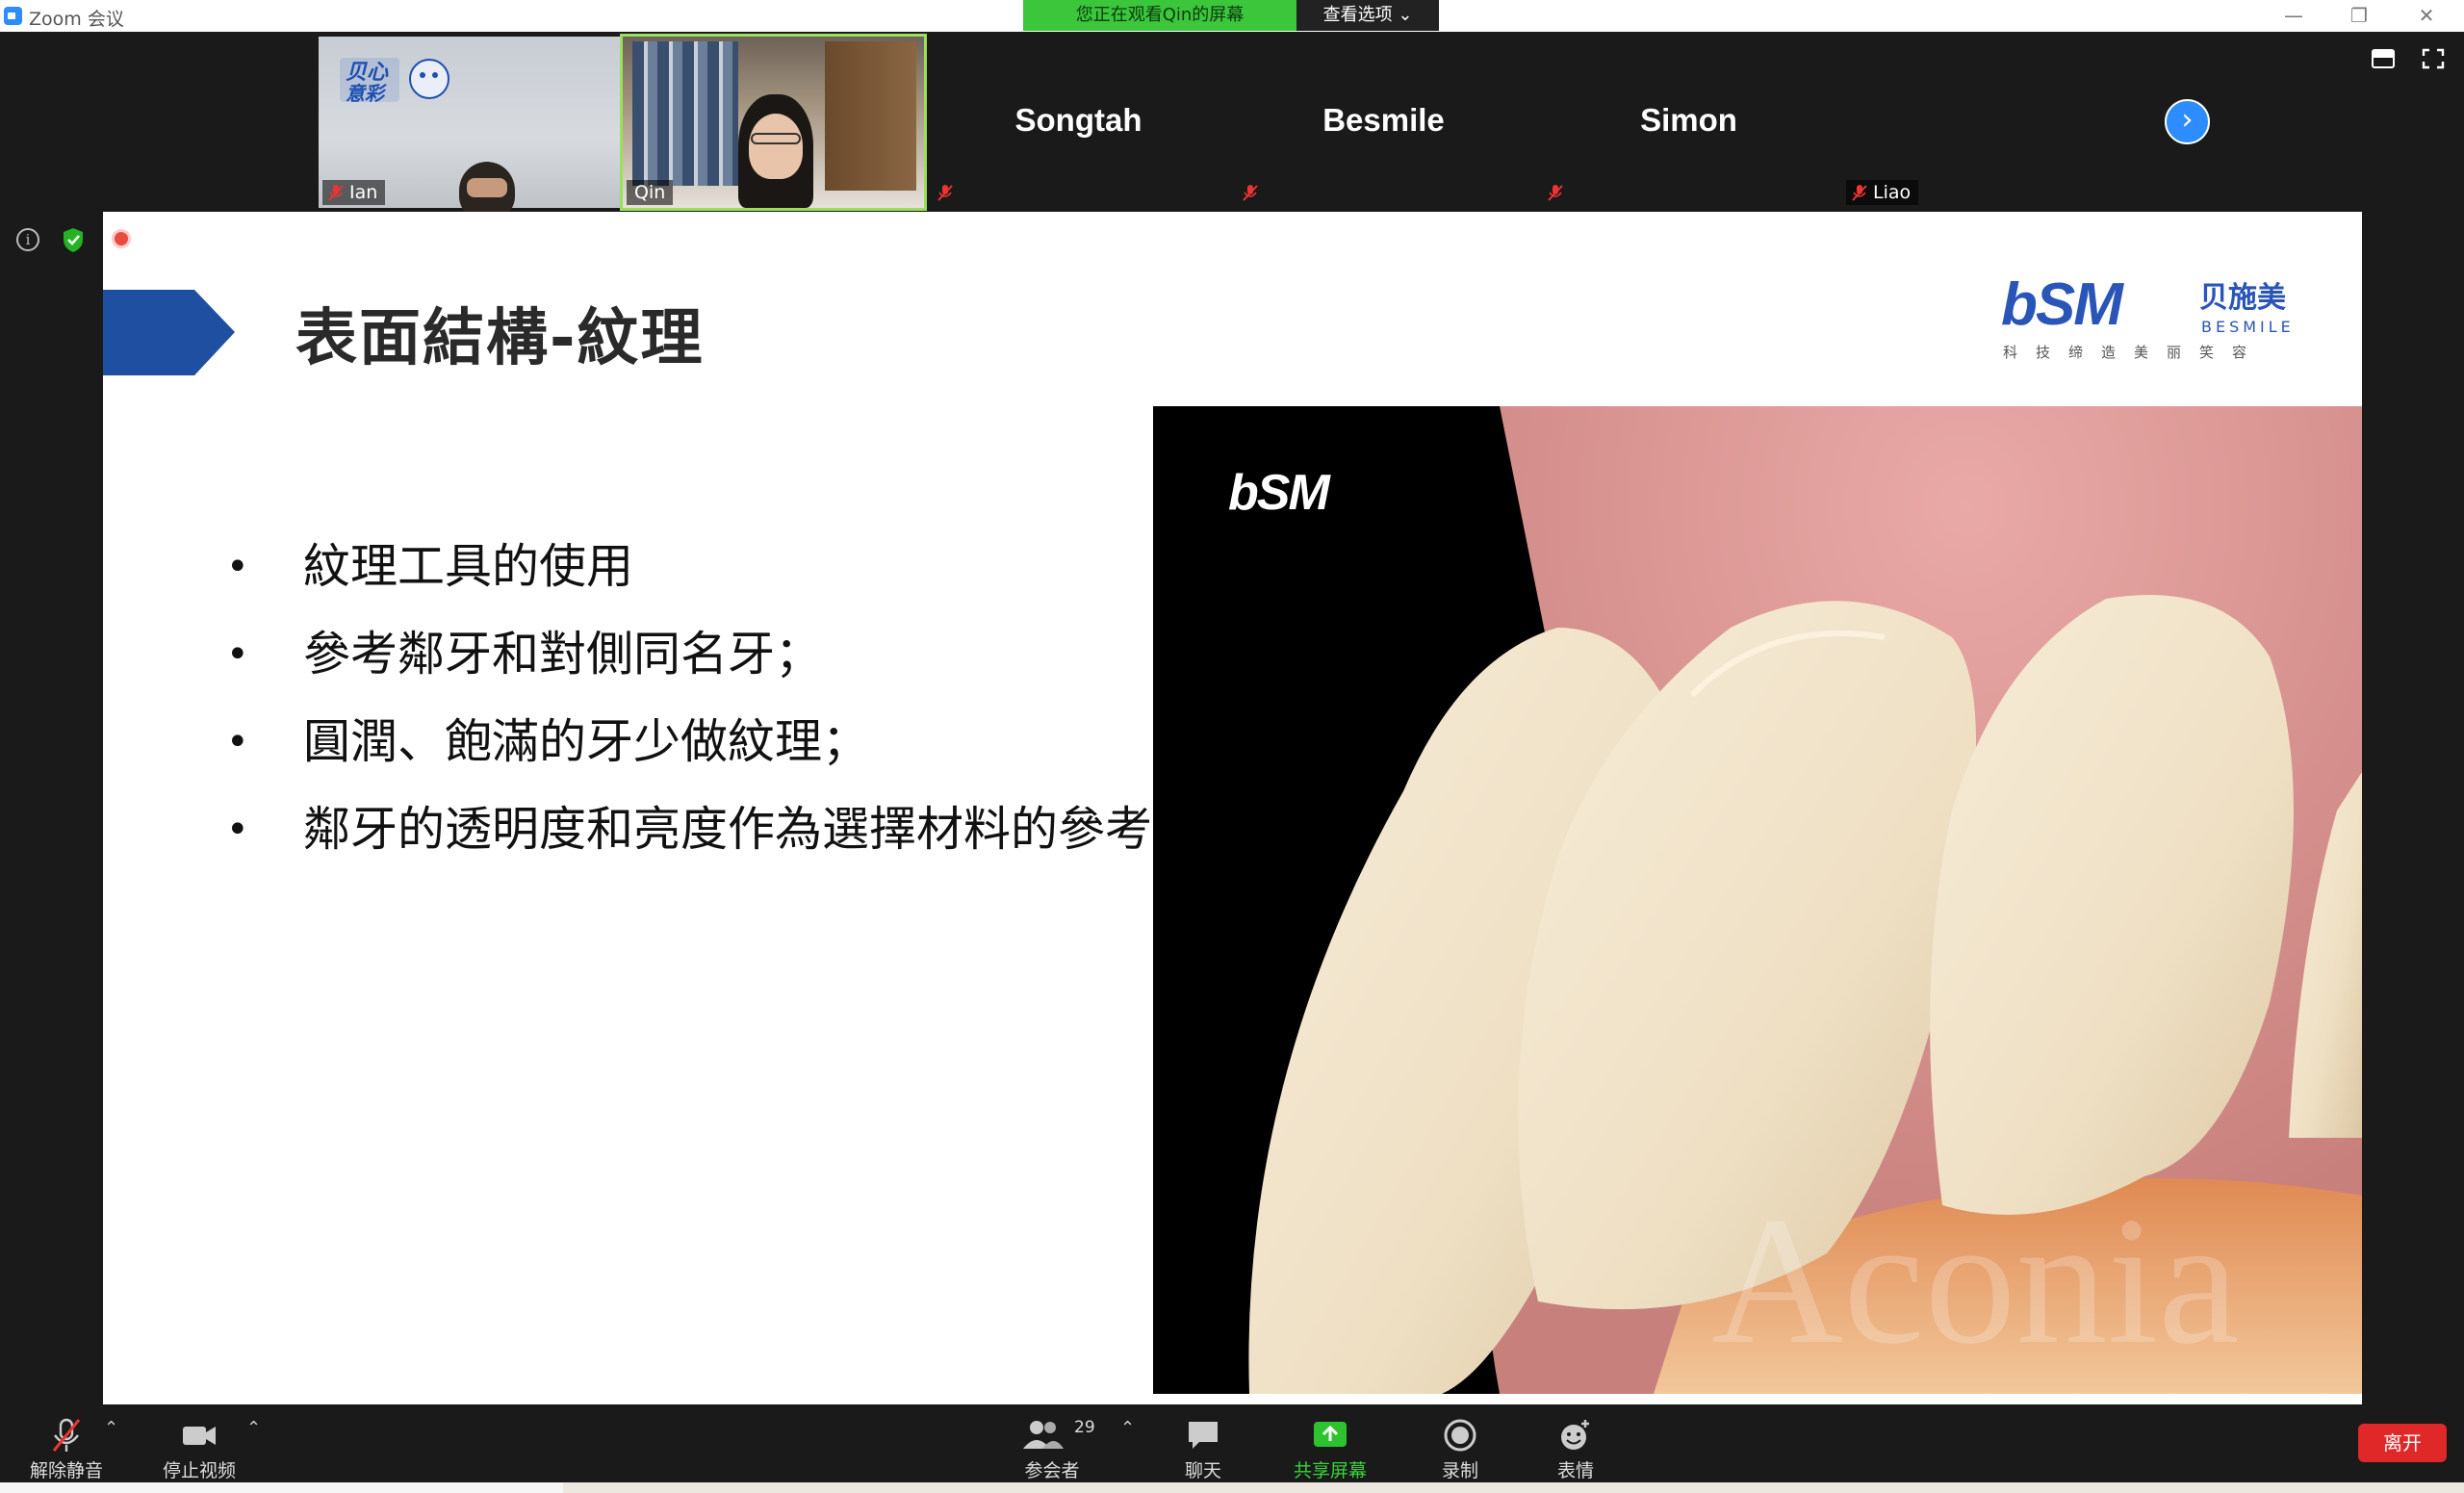 This screenshot has width=2464, height=1493. I want to click on participants-options-caret: ⌃, so click(1127, 1428).